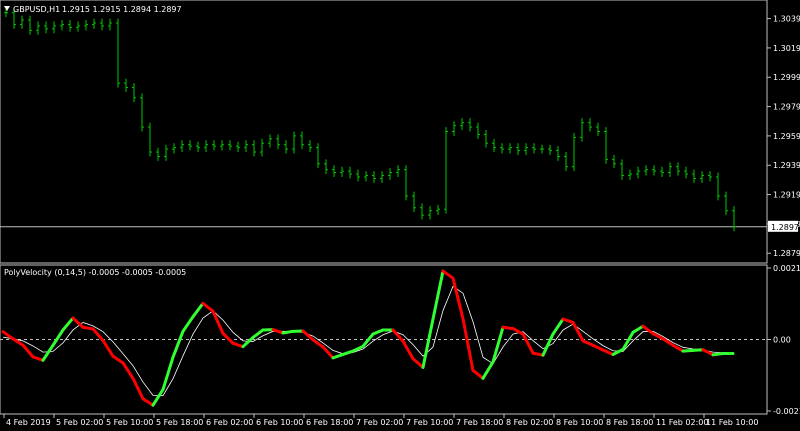 This screenshot has width=800, height=431. I want to click on ohlc-values: 1.2915 1.2915 1.2894 1.2897, so click(122, 9).